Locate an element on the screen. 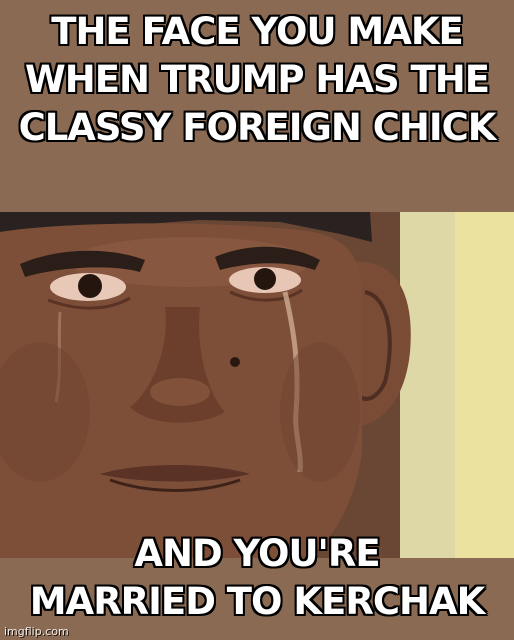 This screenshot has height=640, width=514. top-caption-line-2: WHEN TRUMP HAS THE is located at coordinates (257, 79).